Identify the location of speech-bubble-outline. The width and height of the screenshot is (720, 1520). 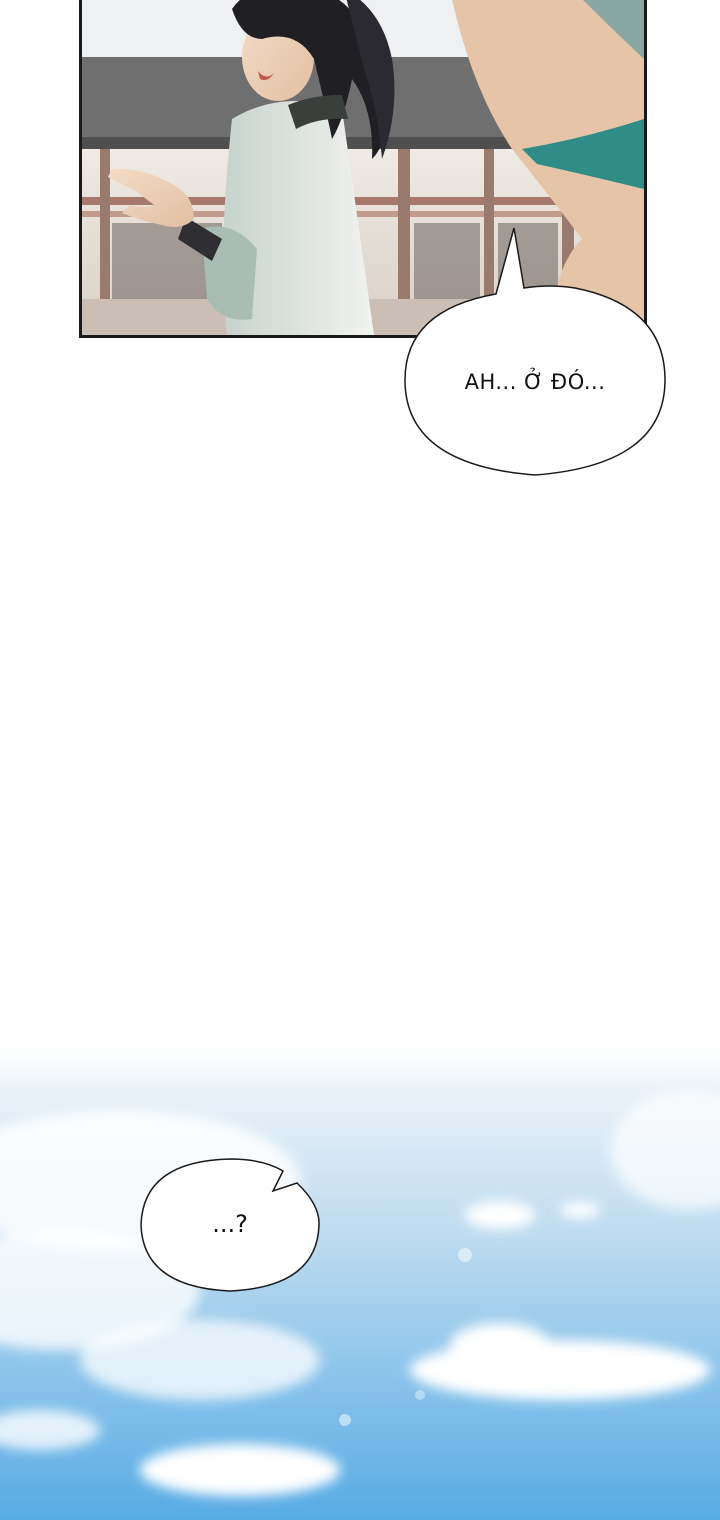
(535, 351).